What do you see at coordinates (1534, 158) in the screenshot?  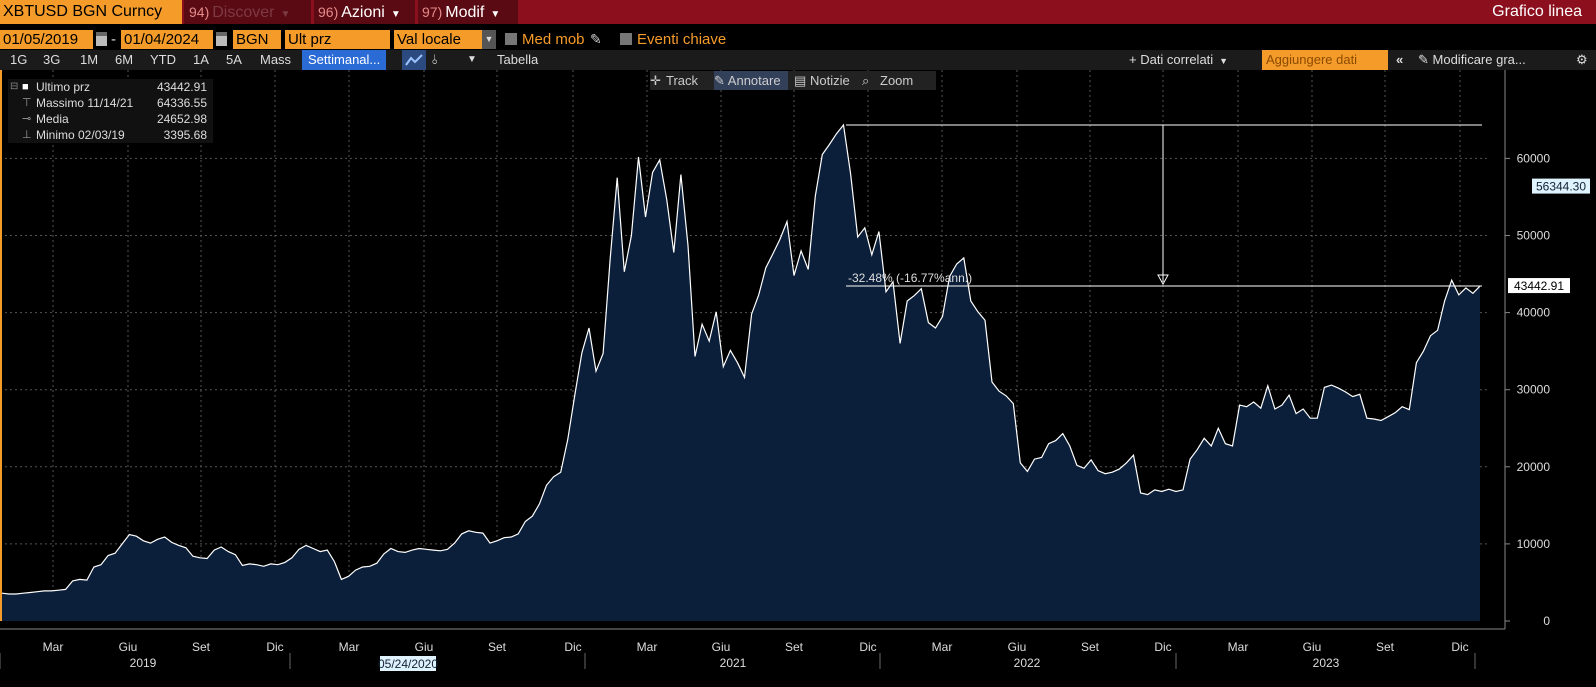 I see `y-tick-label: 60000` at bounding box center [1534, 158].